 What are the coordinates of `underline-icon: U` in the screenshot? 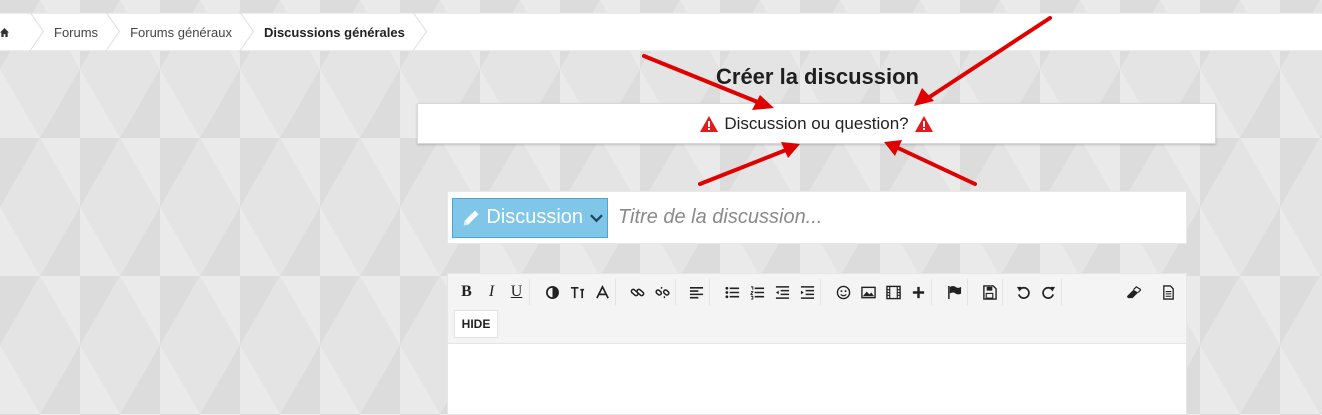 It's located at (516, 292).